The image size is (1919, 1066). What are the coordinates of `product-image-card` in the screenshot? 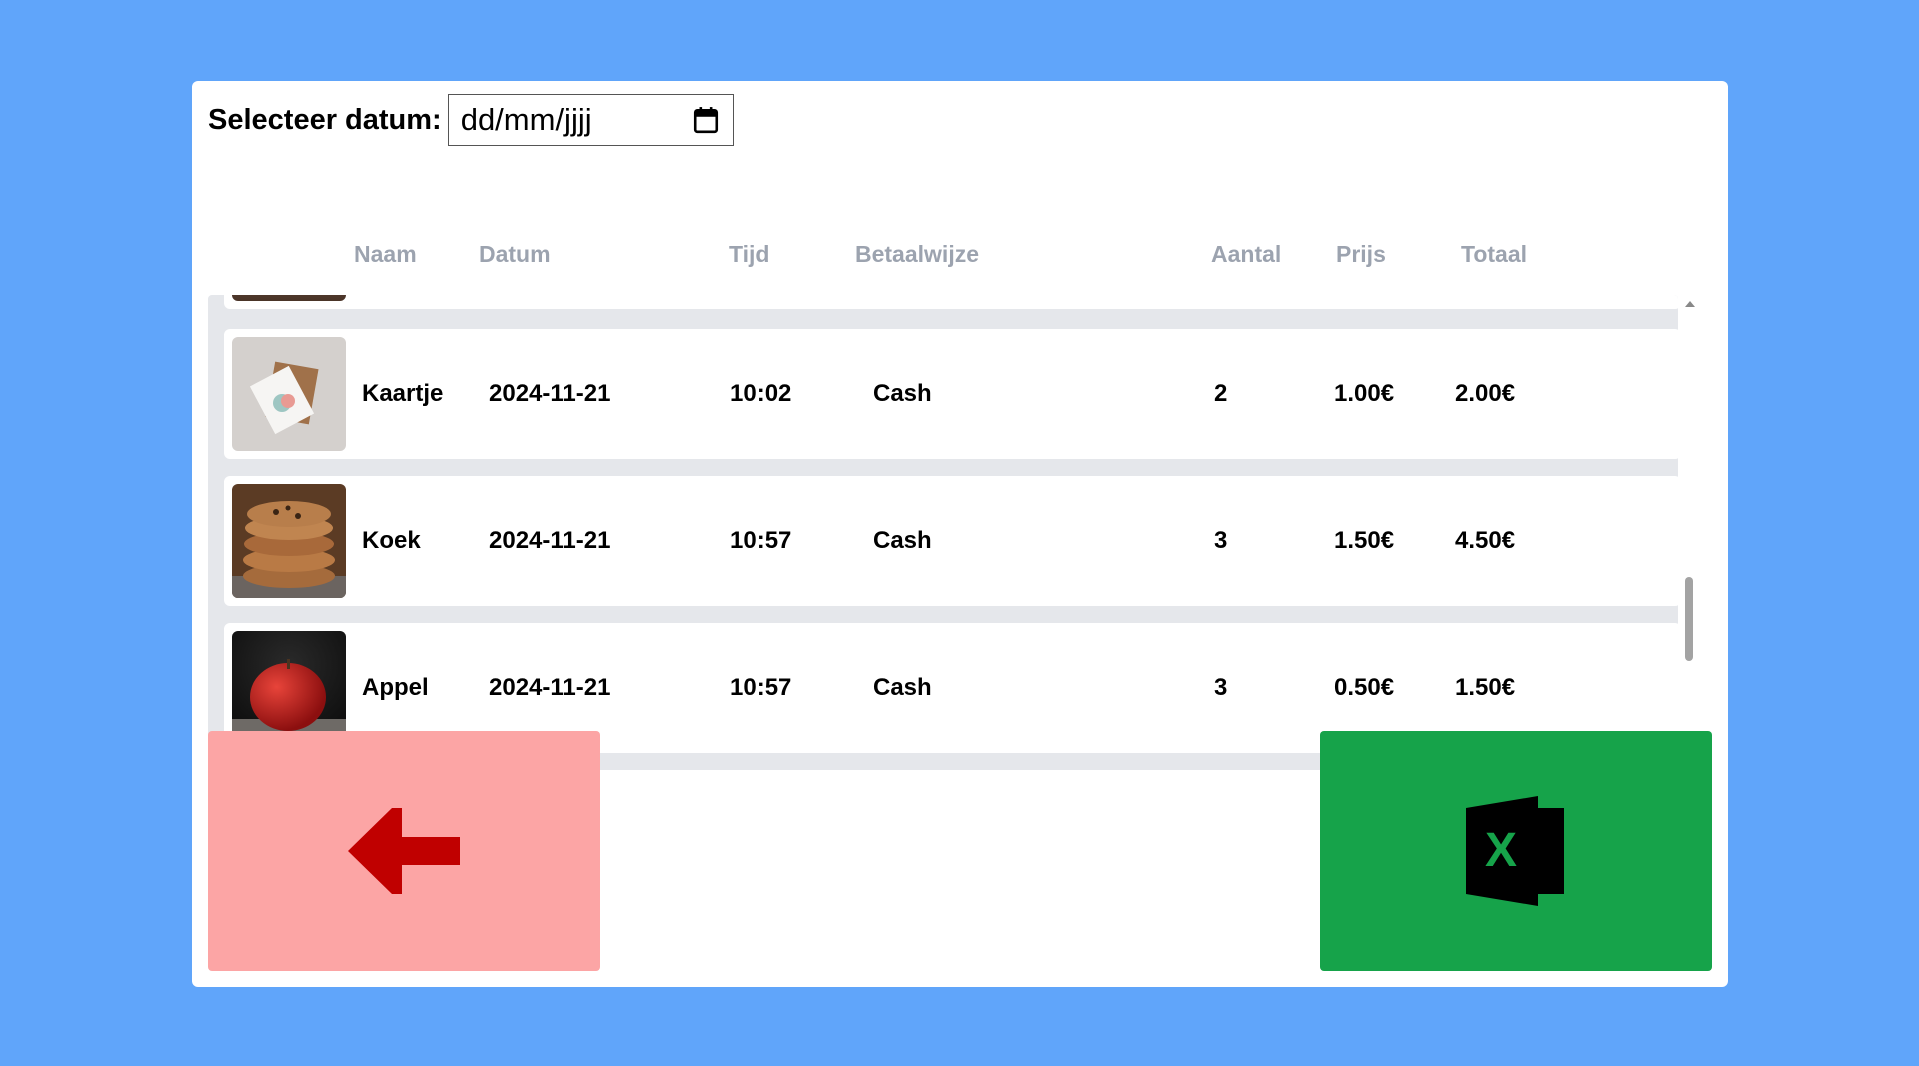 It's located at (289, 394).